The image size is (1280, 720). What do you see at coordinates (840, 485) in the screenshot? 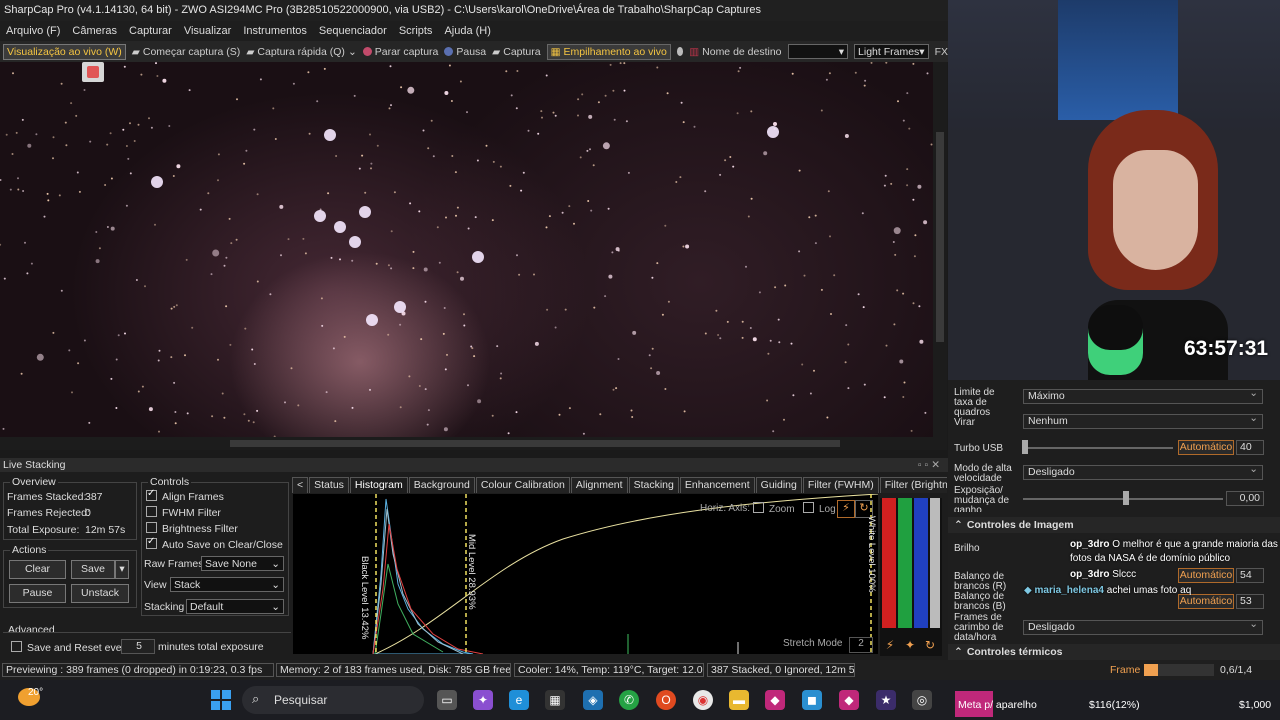
I see `tab-filter-fwhm: Filter (FWHM)` at bounding box center [840, 485].